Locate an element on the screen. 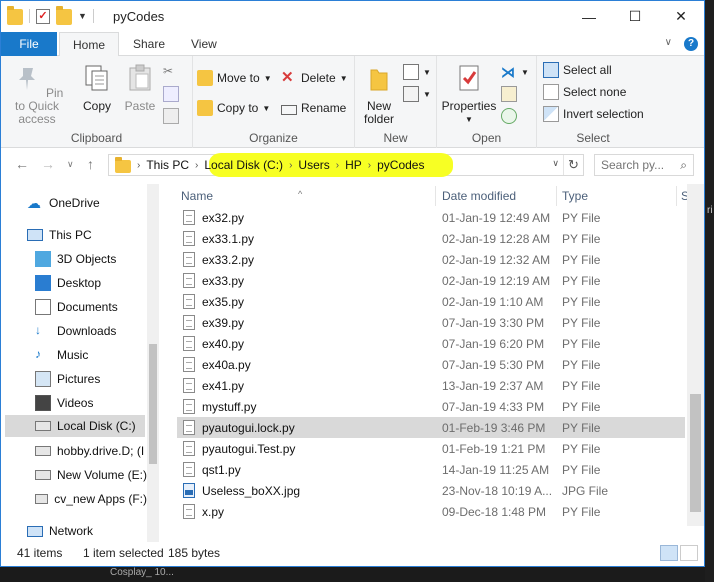  file-row: x.py 09-Dec-18 1:48 PM PY File is located at coordinates (431, 511).